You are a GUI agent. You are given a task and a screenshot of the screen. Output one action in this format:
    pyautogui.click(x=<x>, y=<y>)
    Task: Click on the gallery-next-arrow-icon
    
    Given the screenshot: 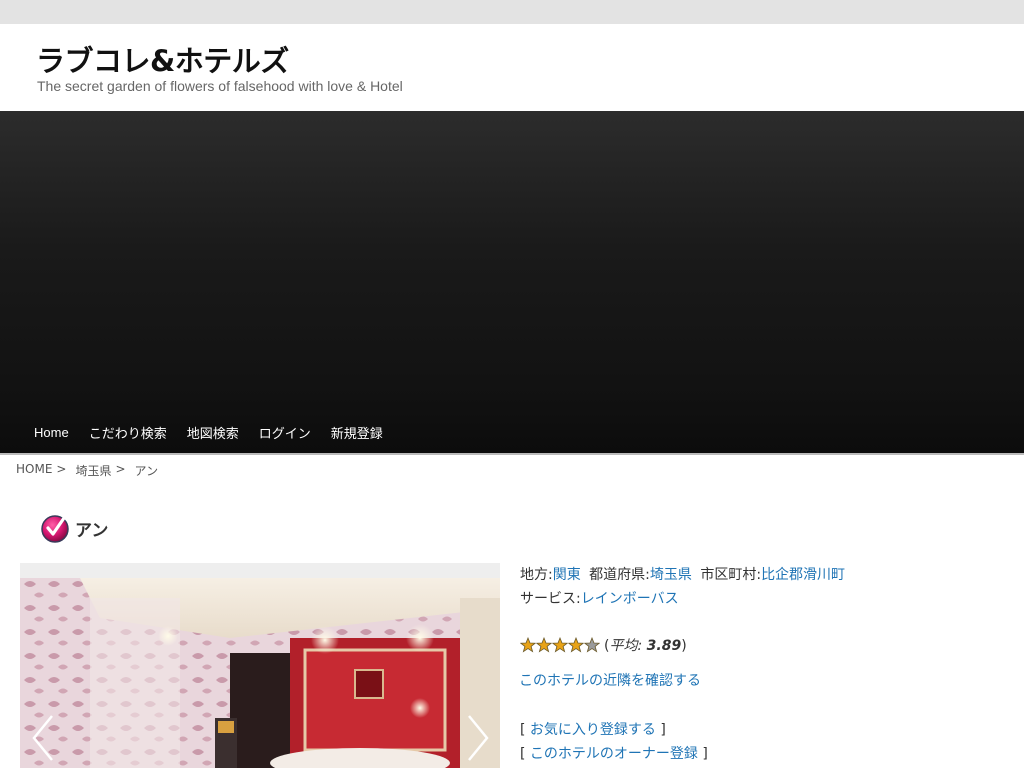 What is the action you would take?
    pyautogui.click(x=478, y=738)
    